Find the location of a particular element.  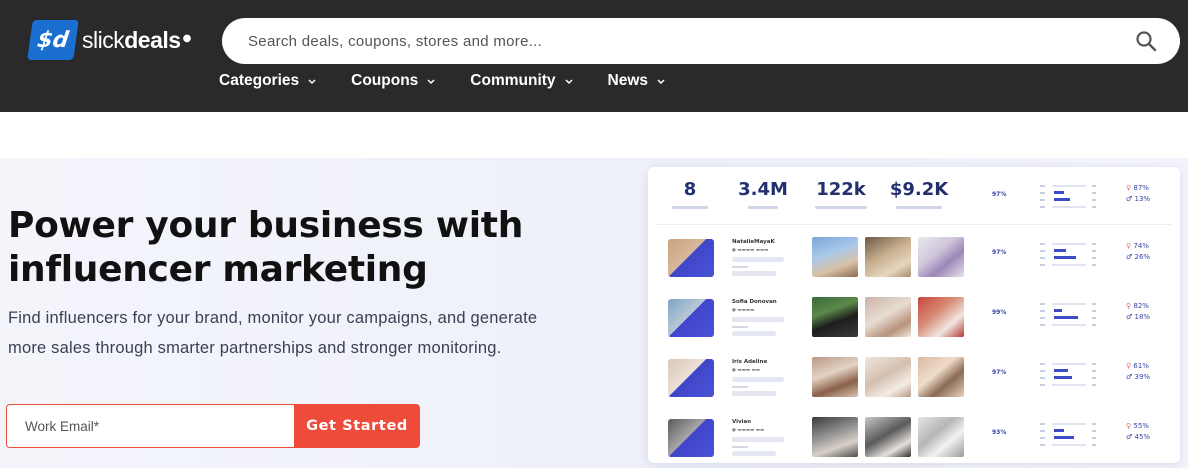

get-started-button: Get Started is located at coordinates (357, 426).